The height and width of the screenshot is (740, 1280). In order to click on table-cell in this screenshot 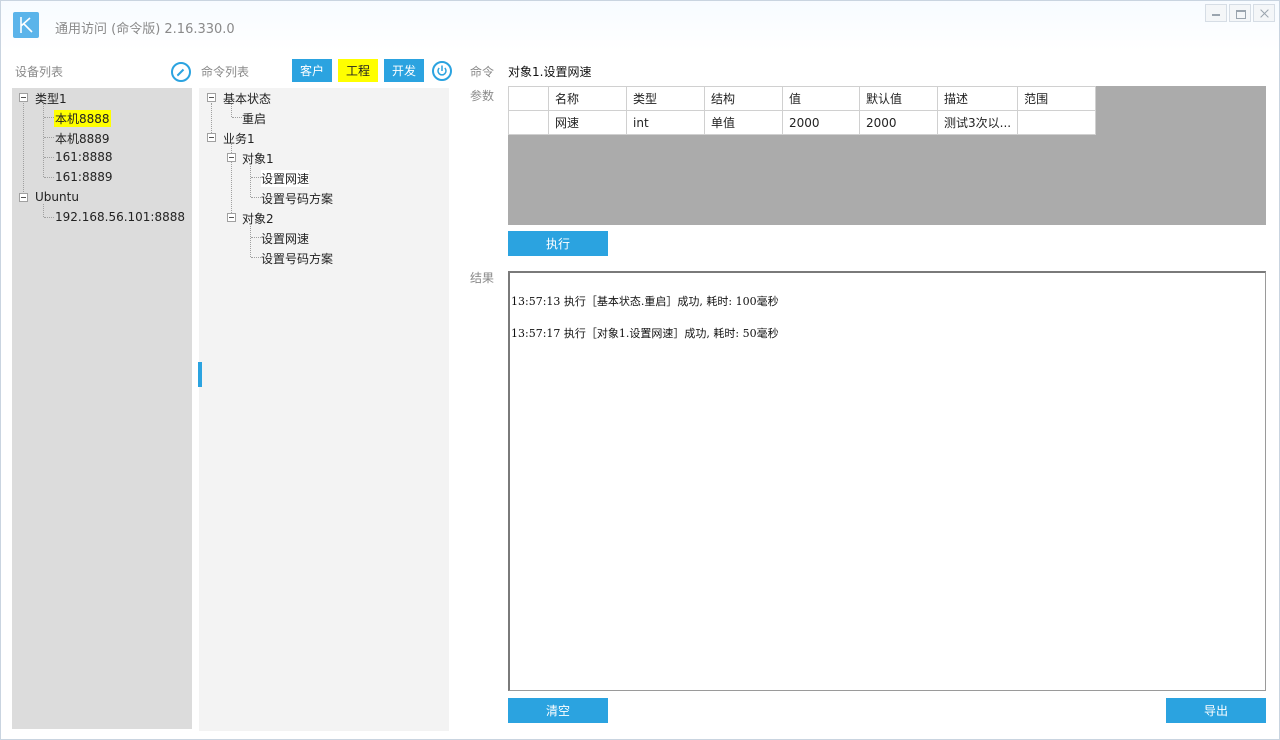, I will do `click(1057, 122)`.